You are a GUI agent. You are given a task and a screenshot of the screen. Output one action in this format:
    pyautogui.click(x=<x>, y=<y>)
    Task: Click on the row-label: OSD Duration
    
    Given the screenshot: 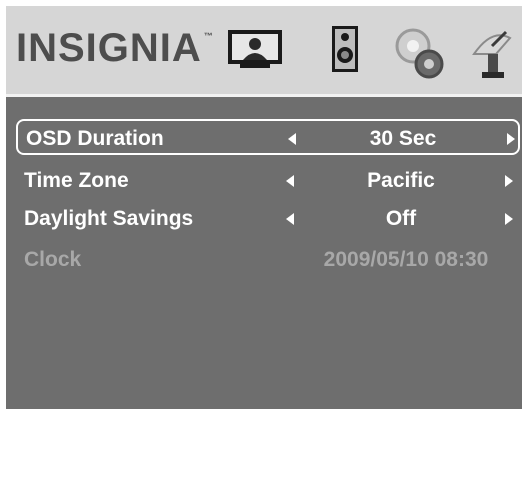 What is the action you would take?
    pyautogui.click(x=95, y=138)
    